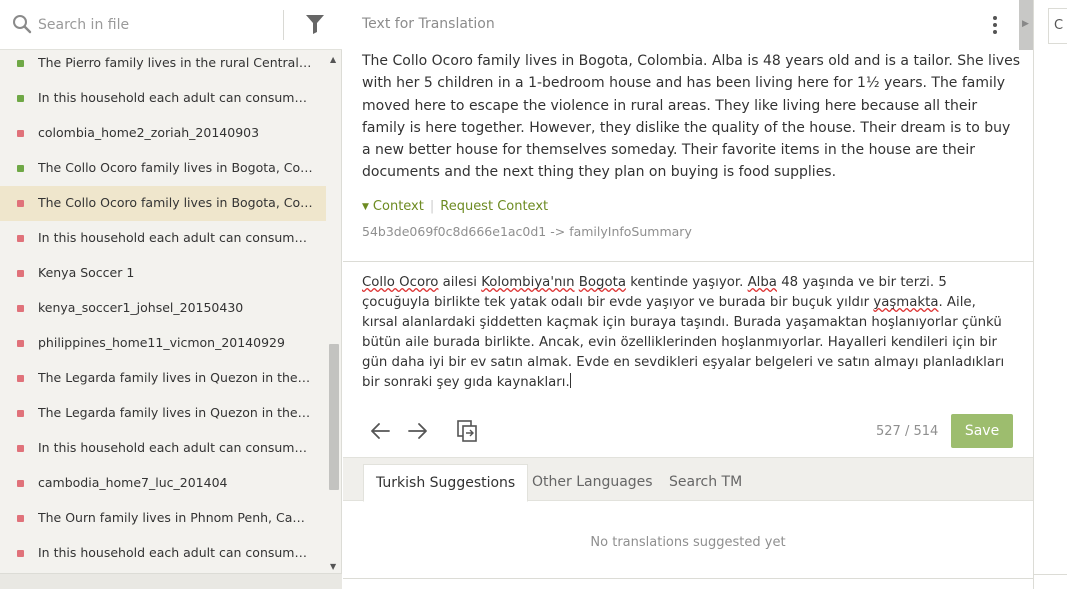  I want to click on editor-bottom-border, so click(688, 578).